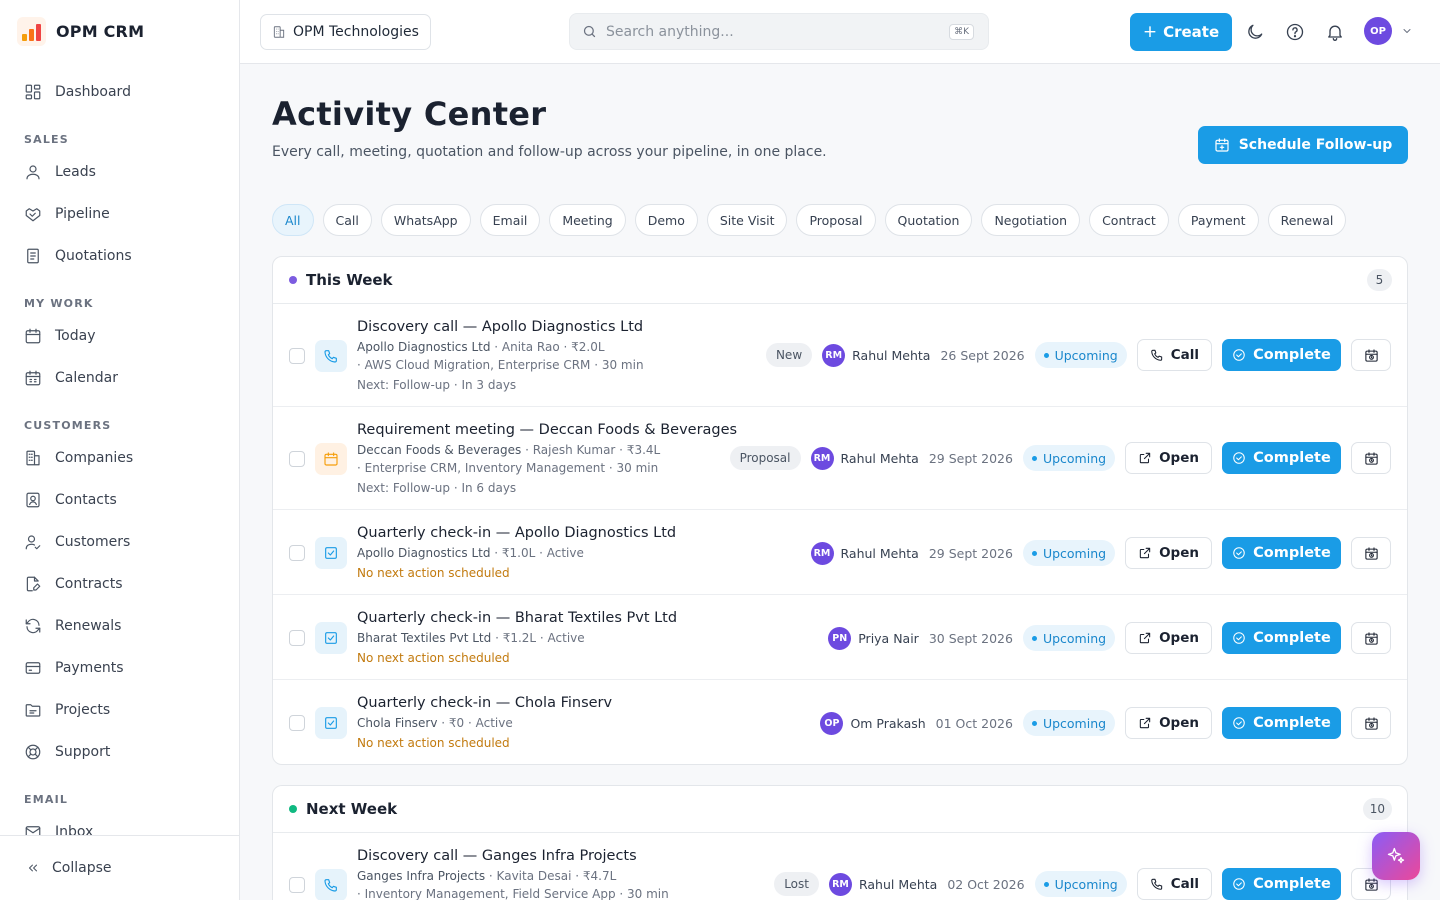  What do you see at coordinates (120, 668) in the screenshot?
I see `sidebar-item-payments: Payments` at bounding box center [120, 668].